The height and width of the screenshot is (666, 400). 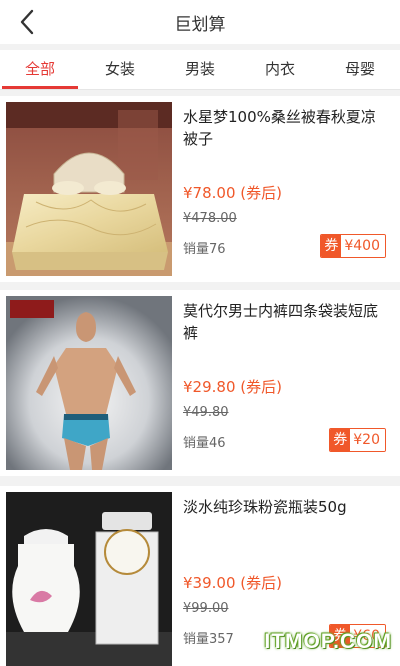 I want to click on product-price: ¥29.80 (券后), so click(x=232, y=387).